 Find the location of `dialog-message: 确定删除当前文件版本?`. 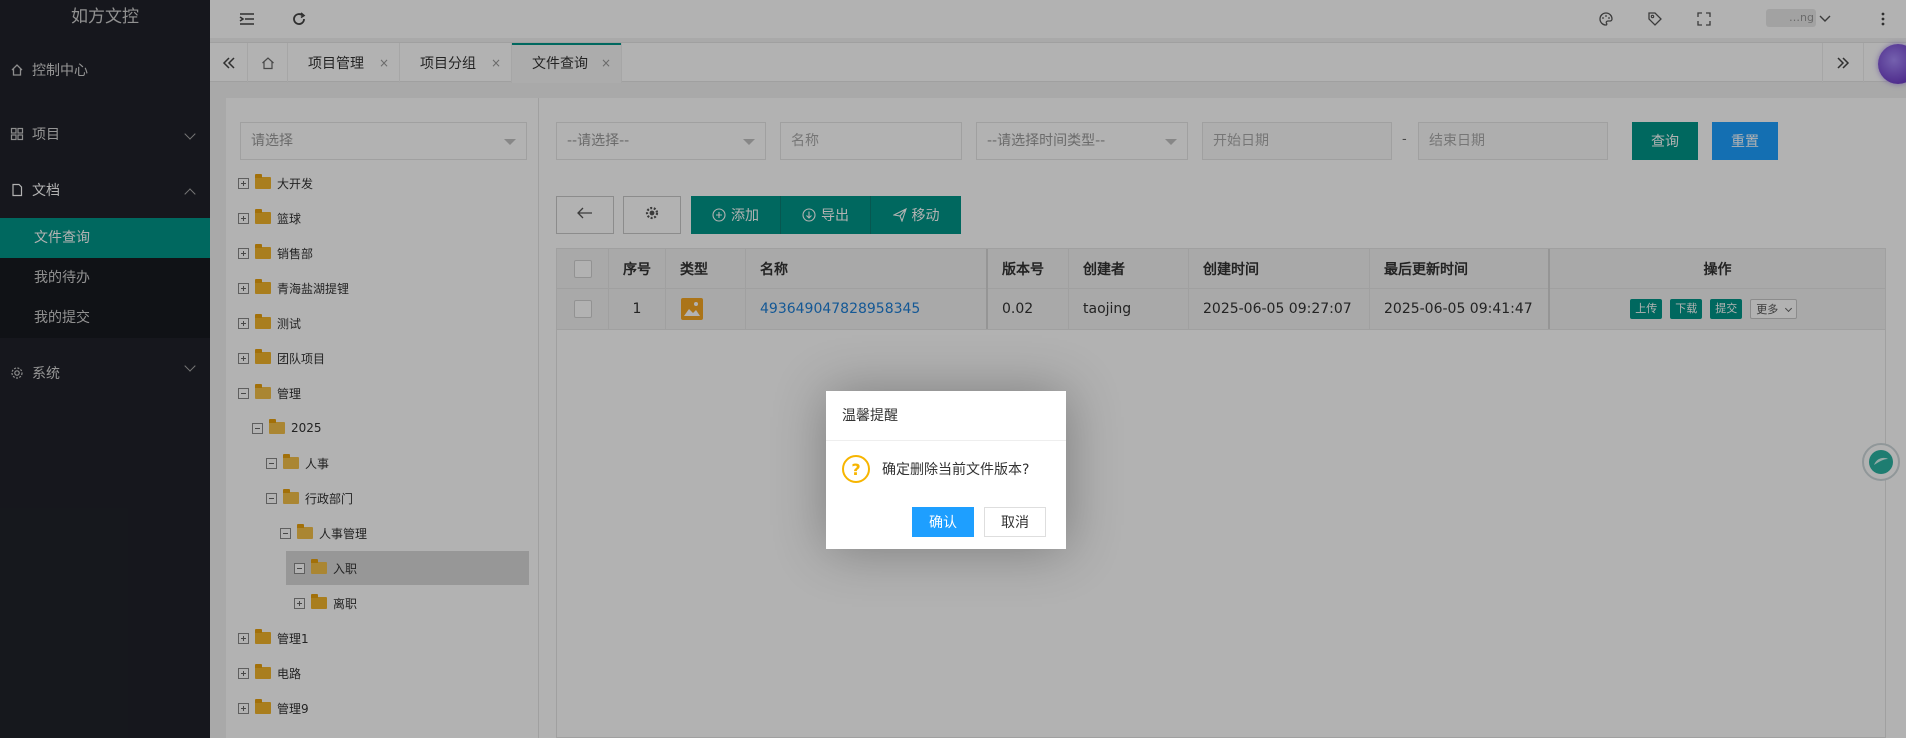

dialog-message: 确定删除当前文件版本? is located at coordinates (956, 470).